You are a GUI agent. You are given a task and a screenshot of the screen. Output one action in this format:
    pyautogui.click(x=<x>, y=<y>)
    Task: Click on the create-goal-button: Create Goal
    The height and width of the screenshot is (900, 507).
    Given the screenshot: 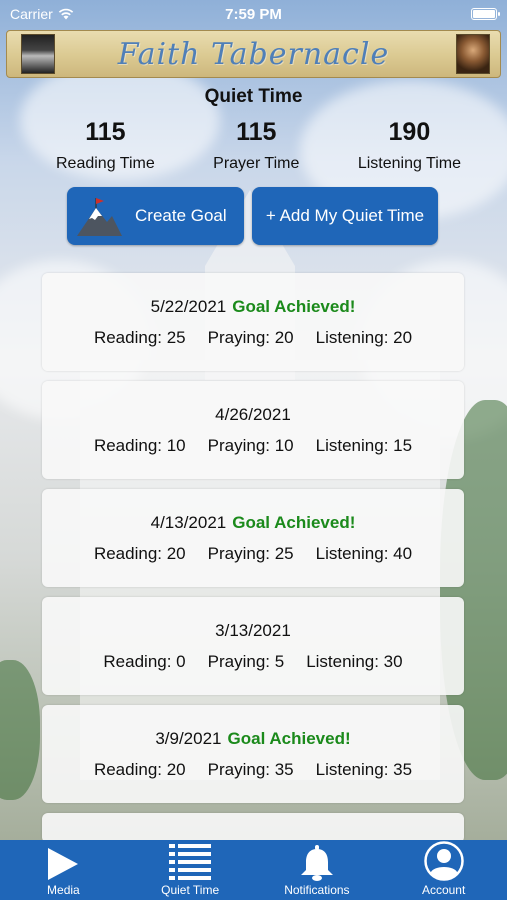 What is the action you would take?
    pyautogui.click(x=155, y=216)
    